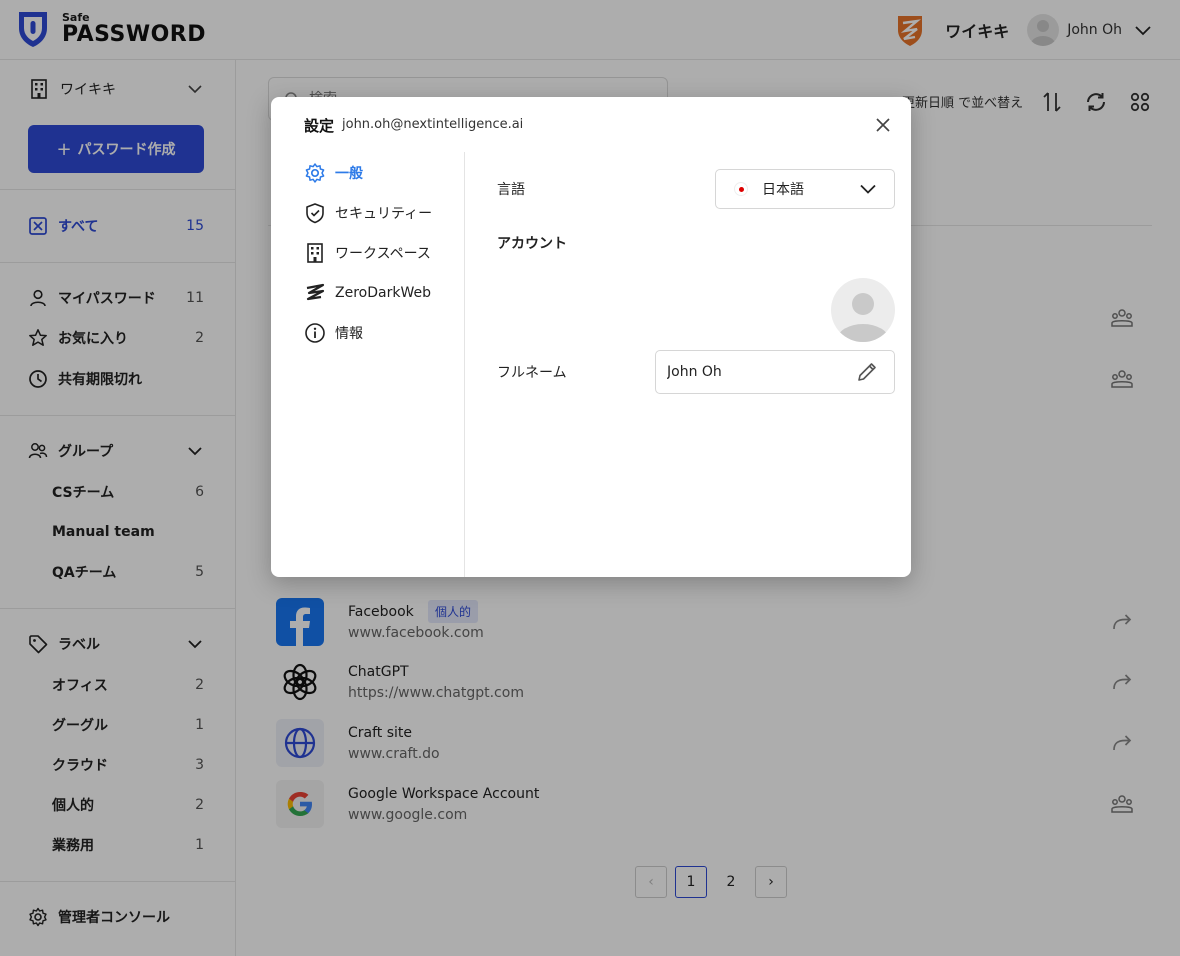 This screenshot has width=1180, height=956. I want to click on settings-tab-label: セキュリティー, so click(384, 214).